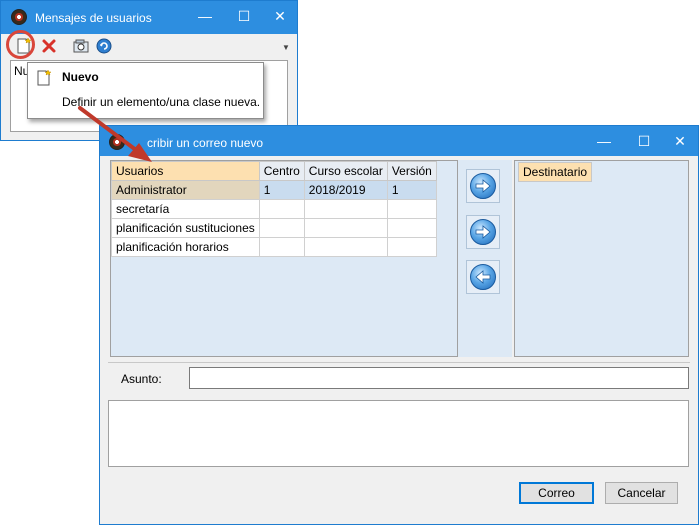 This screenshot has height=525, width=699. Describe the element at coordinates (161, 102) in the screenshot. I see `tooltip-description: Definir un elemento/una clase nueva.` at that location.